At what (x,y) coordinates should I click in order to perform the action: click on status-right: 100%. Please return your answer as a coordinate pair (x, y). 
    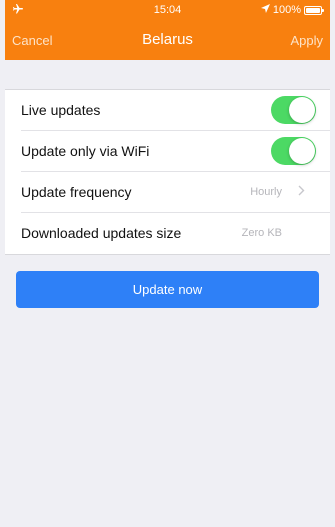
    Looking at the image, I should click on (292, 10).